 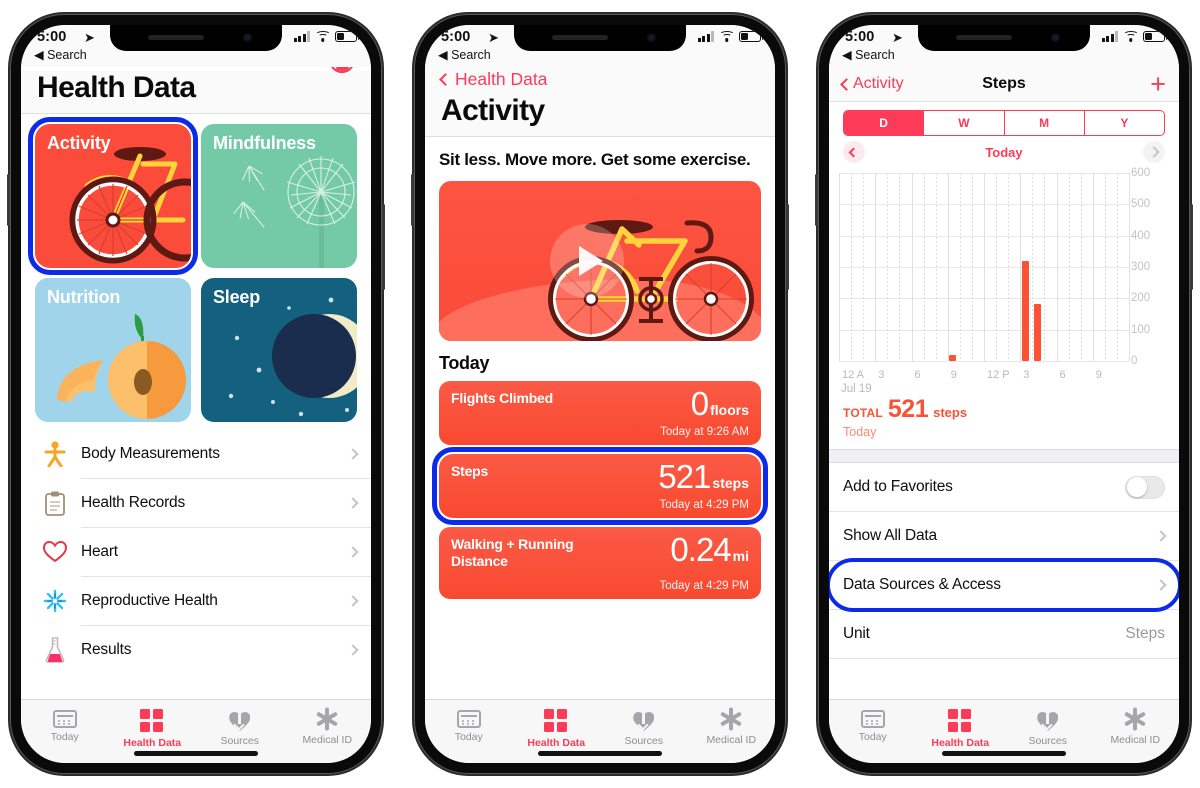 I want to click on notch, so click(x=196, y=38).